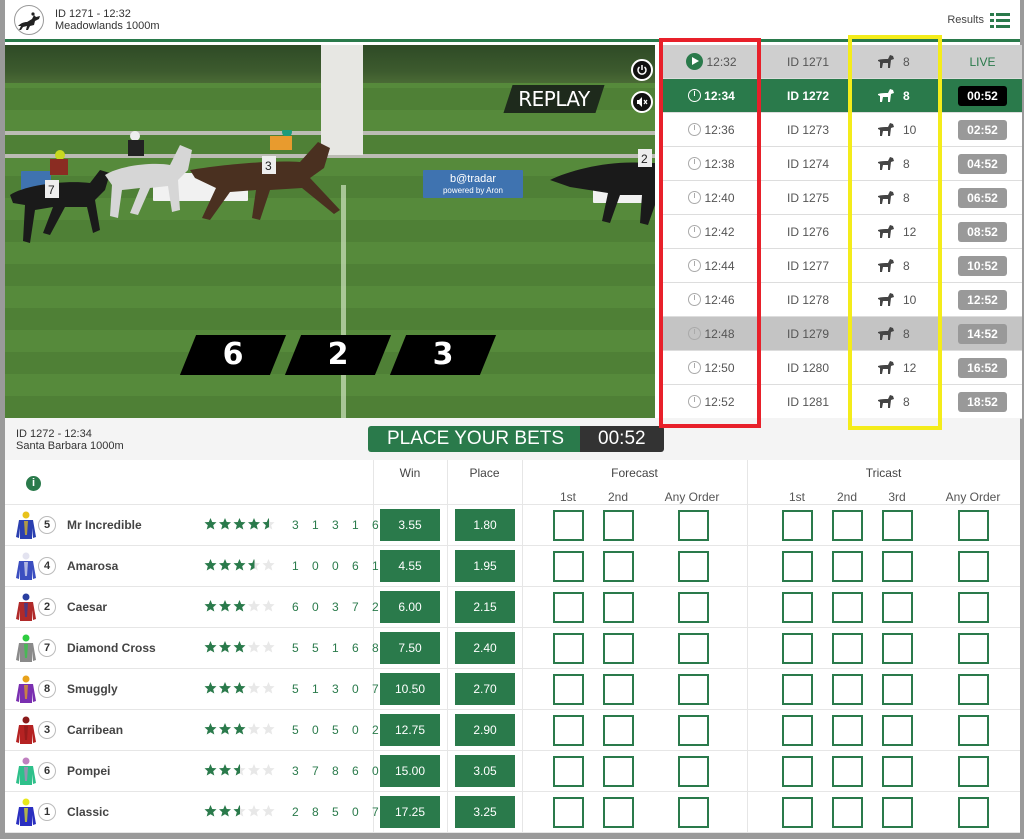 This screenshot has width=1024, height=839. Describe the element at coordinates (485, 648) in the screenshot. I see `place-odds-button: 2.40` at that location.